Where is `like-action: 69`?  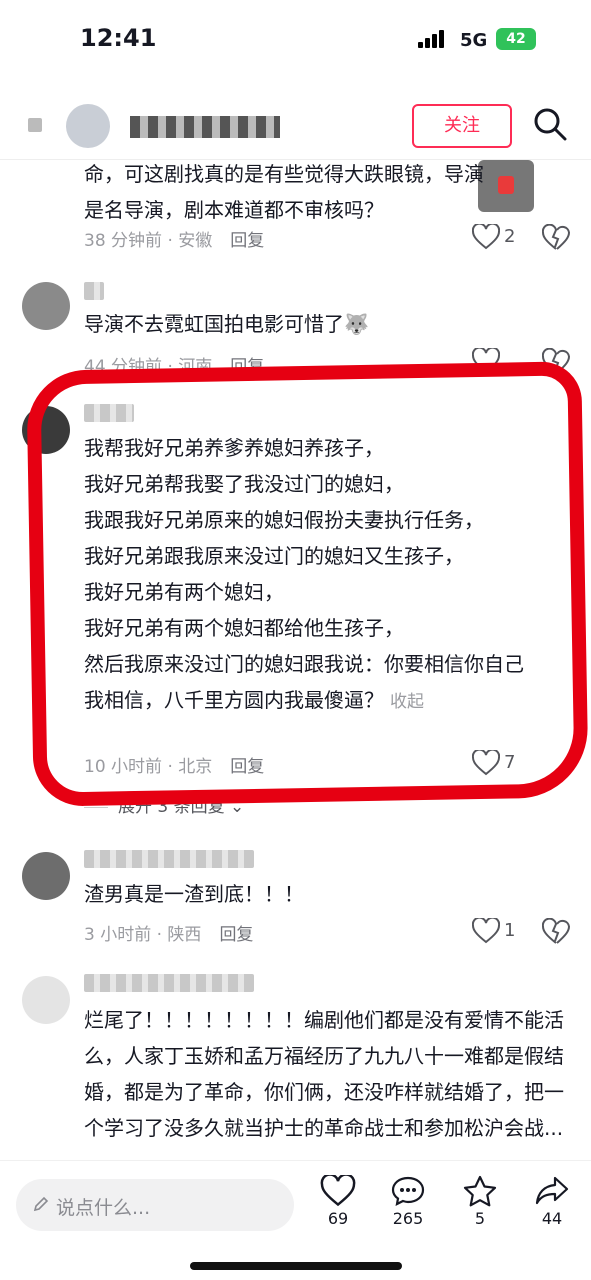
like-action: 69 is located at coordinates (338, 1201).